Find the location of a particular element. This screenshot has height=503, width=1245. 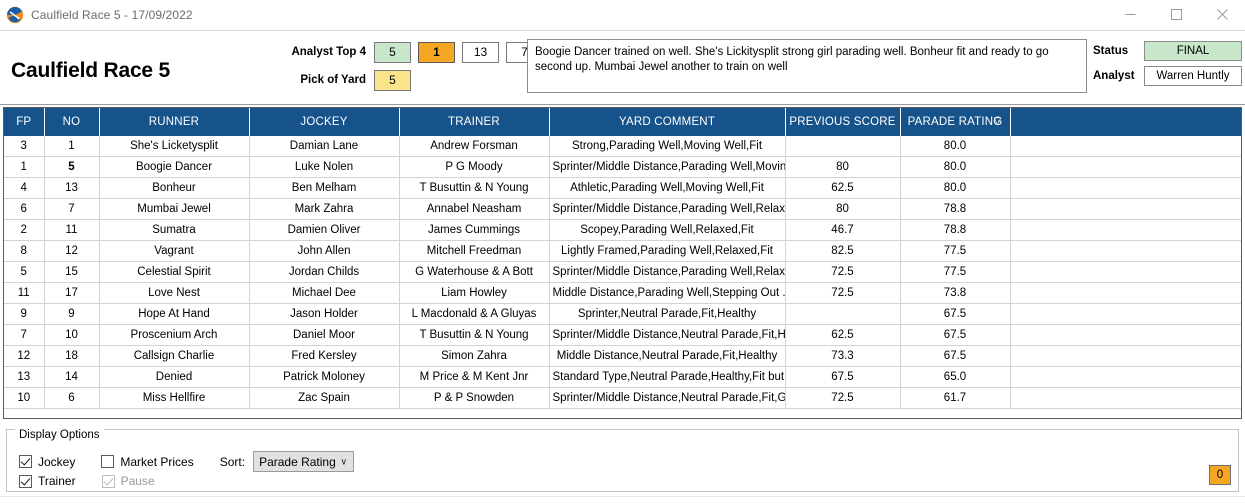

cell-no: 10 is located at coordinates (72, 335).